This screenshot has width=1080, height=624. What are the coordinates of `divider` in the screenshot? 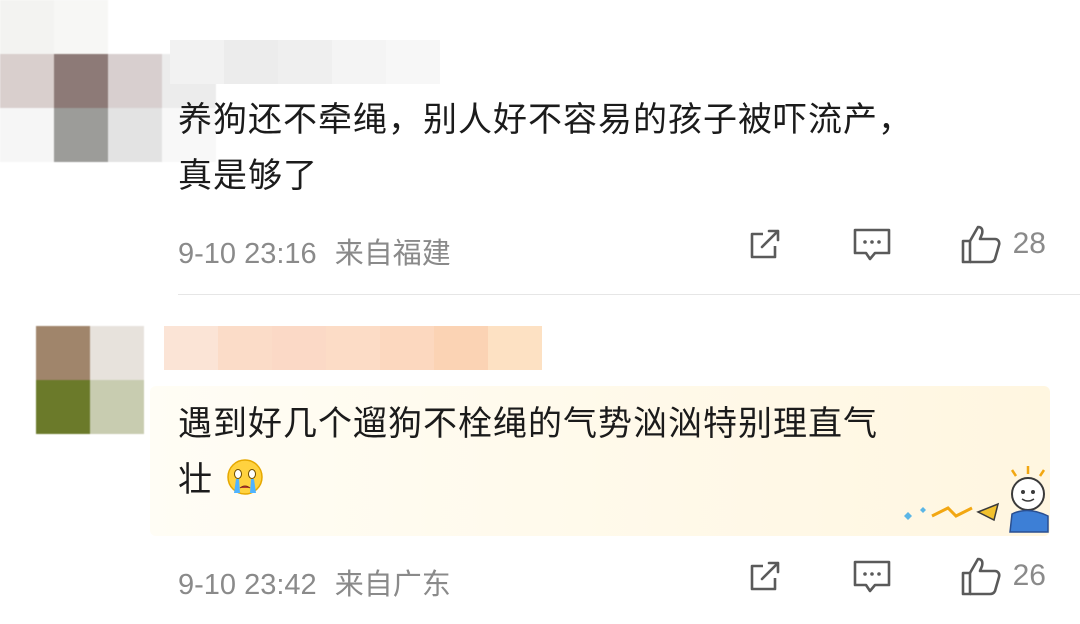 It's located at (629, 294).